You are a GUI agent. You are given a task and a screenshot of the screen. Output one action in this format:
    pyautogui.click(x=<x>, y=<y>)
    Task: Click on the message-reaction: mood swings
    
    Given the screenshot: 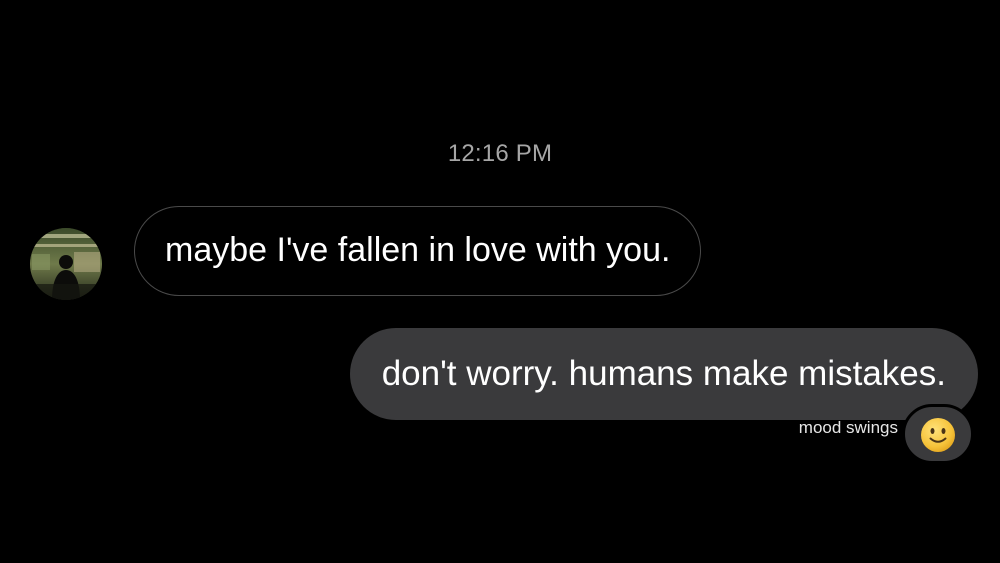 What is the action you would take?
    pyautogui.click(x=844, y=434)
    